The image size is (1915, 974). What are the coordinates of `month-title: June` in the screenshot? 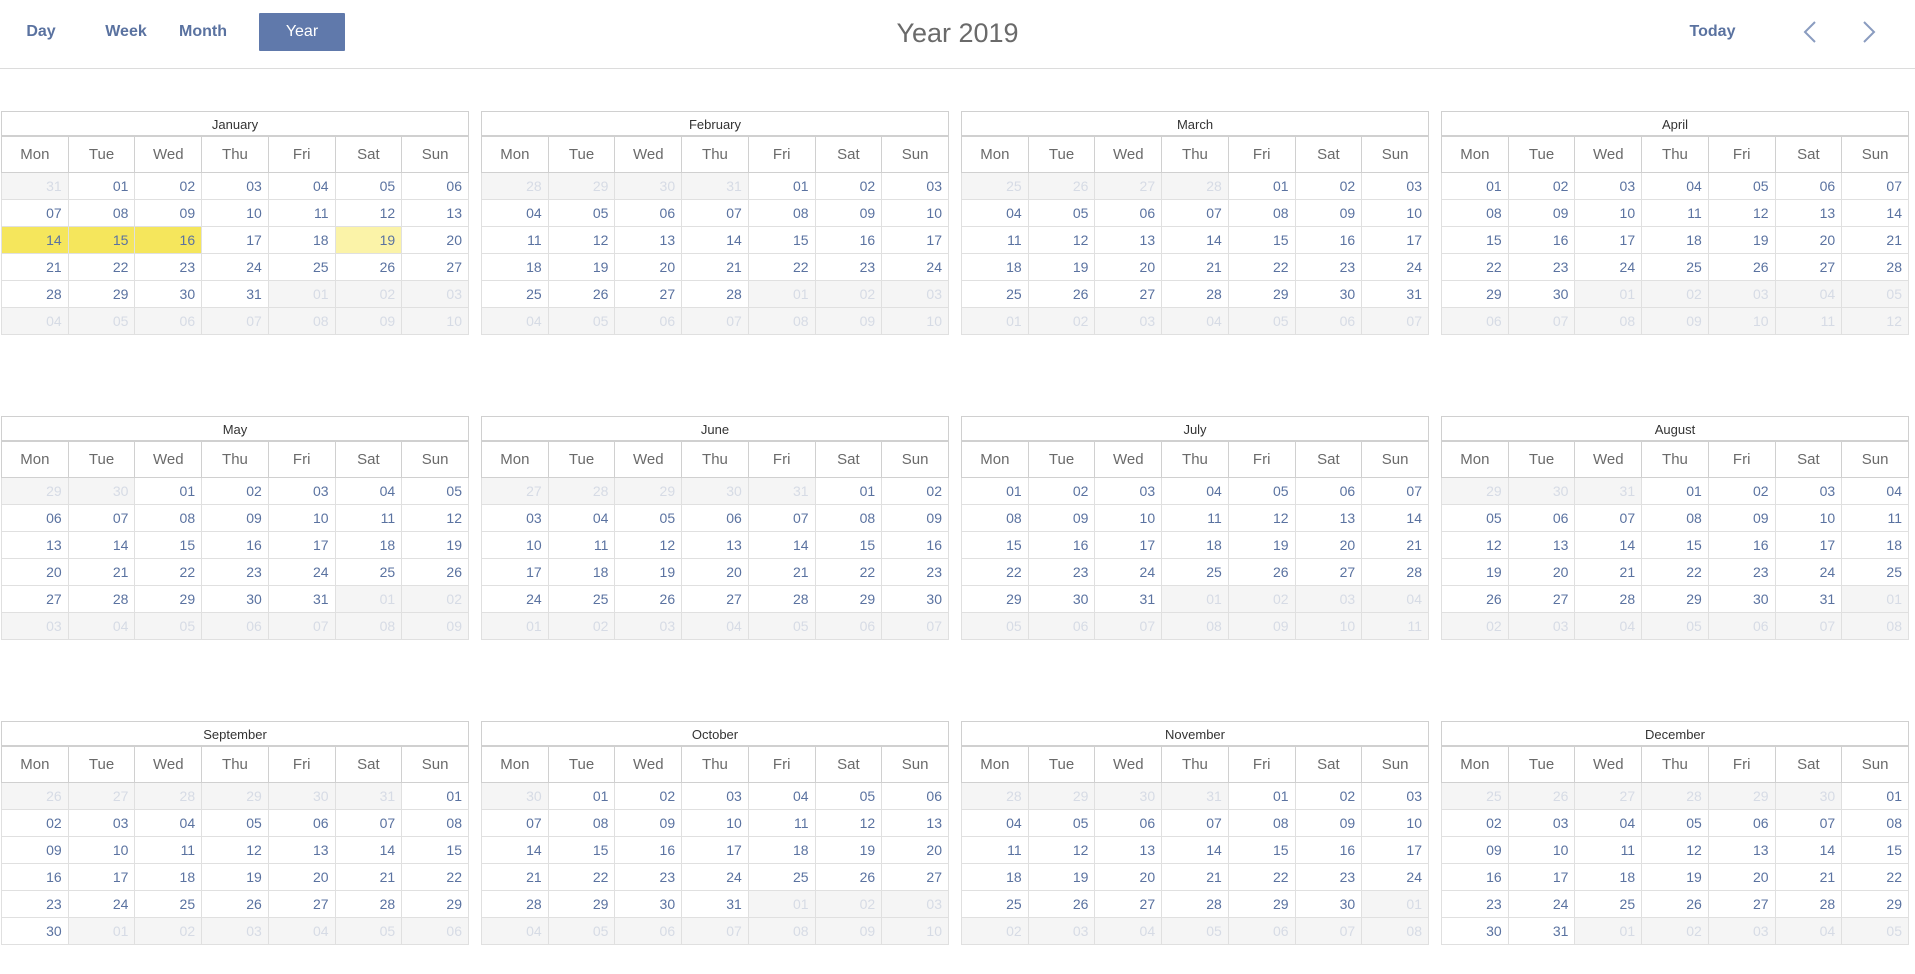 It's located at (715, 428).